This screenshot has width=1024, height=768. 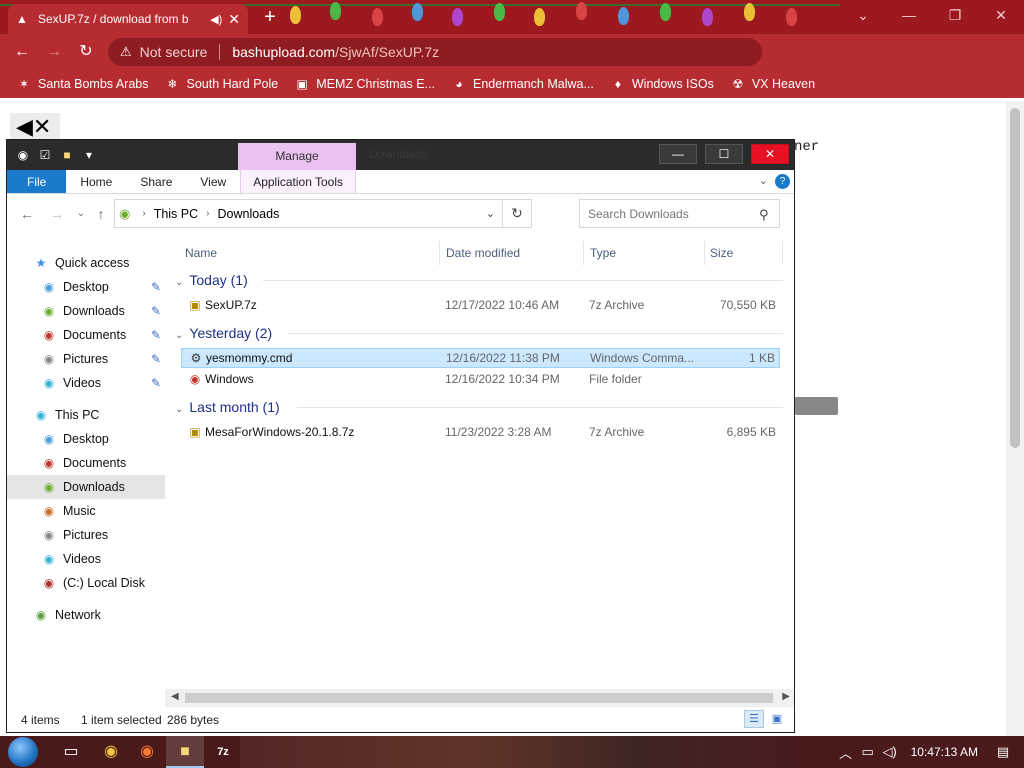 I want to click on nav-qa-desktop: ◉ Desktop ✎, so click(x=102, y=287).